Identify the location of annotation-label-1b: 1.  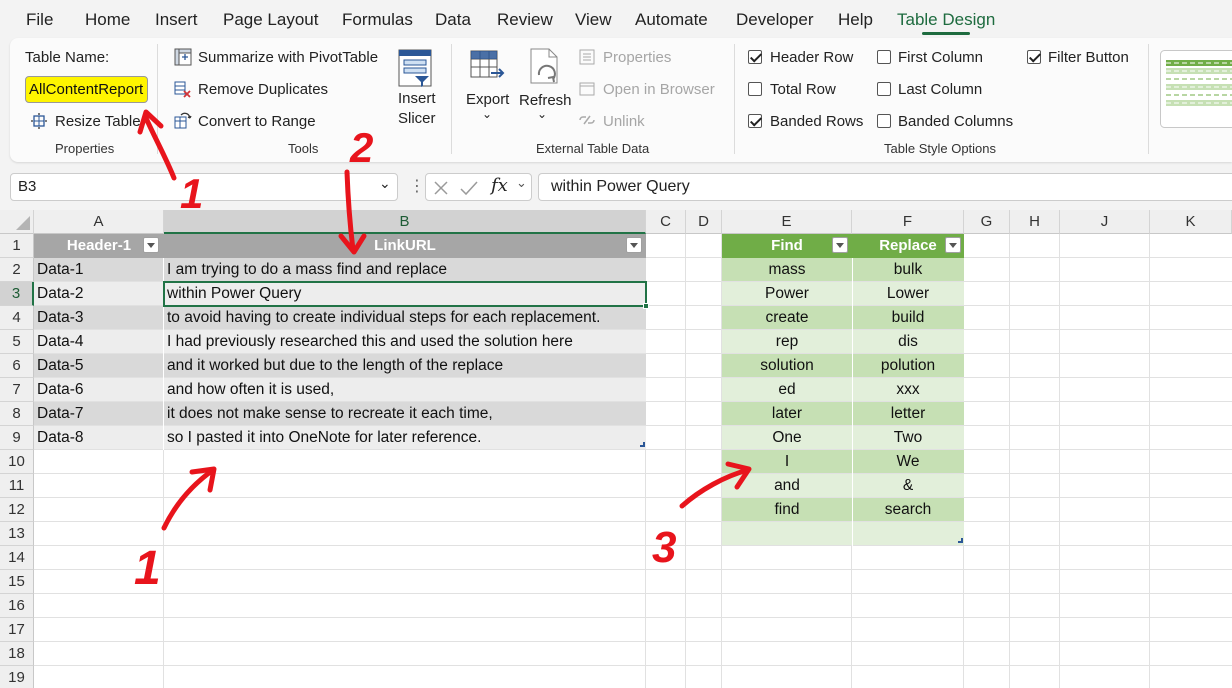
(147, 568).